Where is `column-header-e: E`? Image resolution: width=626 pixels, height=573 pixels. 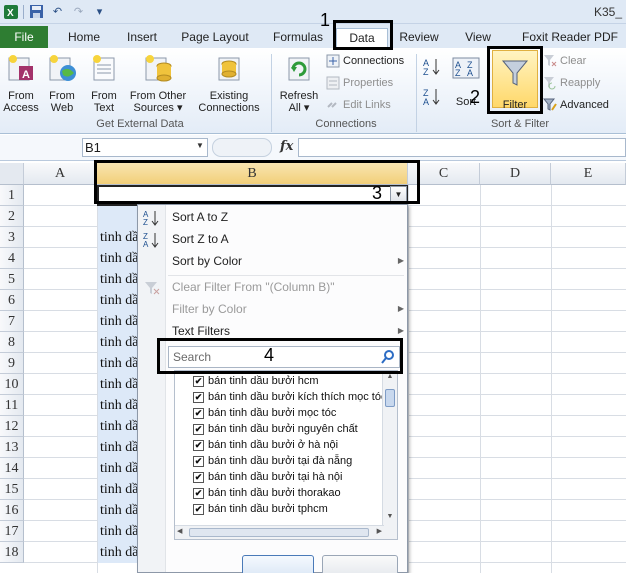 column-header-e: E is located at coordinates (588, 174).